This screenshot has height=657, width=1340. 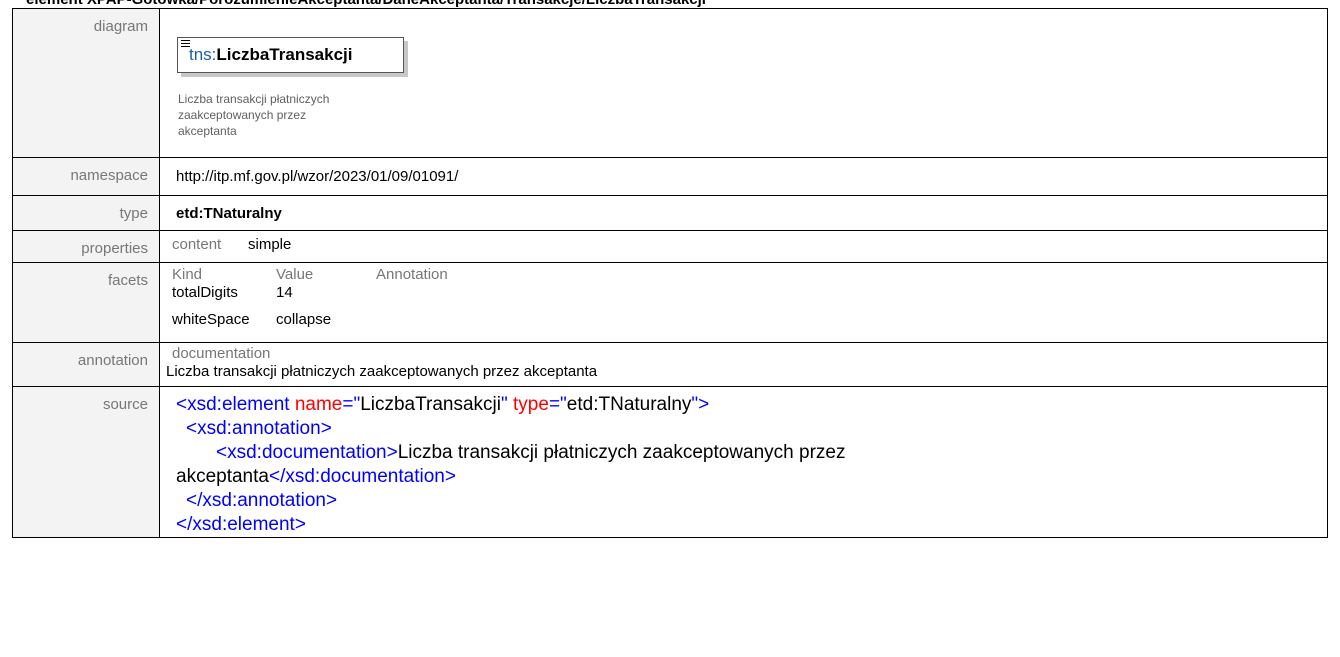 What do you see at coordinates (504, 404) in the screenshot?
I see `attr-quote: "` at bounding box center [504, 404].